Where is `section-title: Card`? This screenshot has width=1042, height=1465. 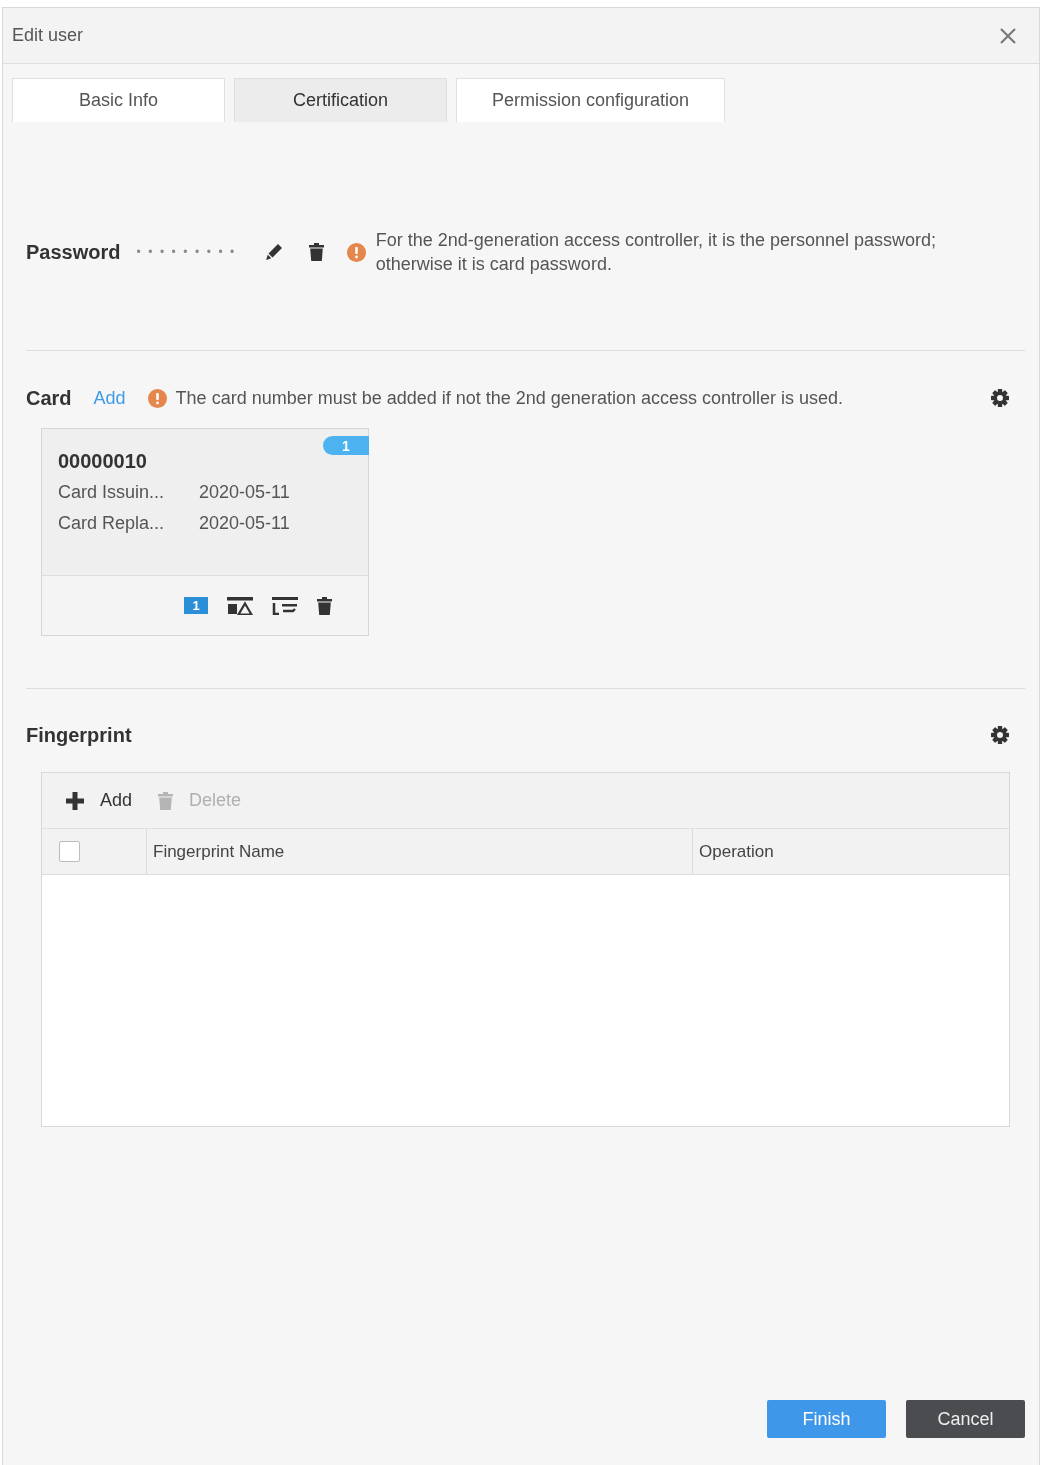
section-title: Card is located at coordinates (49, 398).